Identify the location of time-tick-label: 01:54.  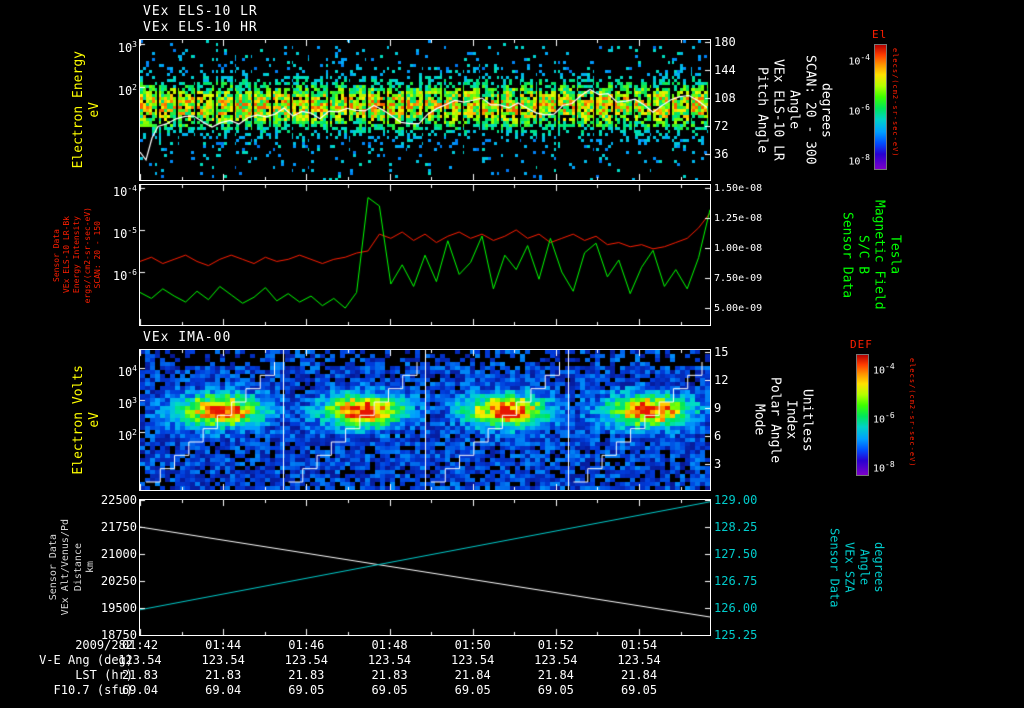
(639, 645).